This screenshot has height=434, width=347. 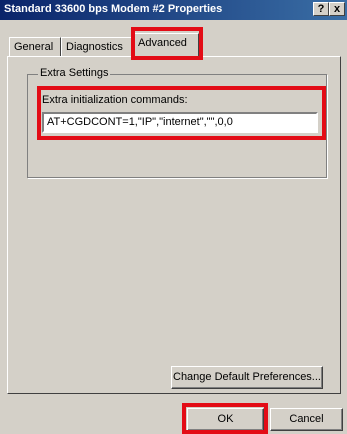 What do you see at coordinates (306, 419) in the screenshot?
I see `cancel-button: Cancel` at bounding box center [306, 419].